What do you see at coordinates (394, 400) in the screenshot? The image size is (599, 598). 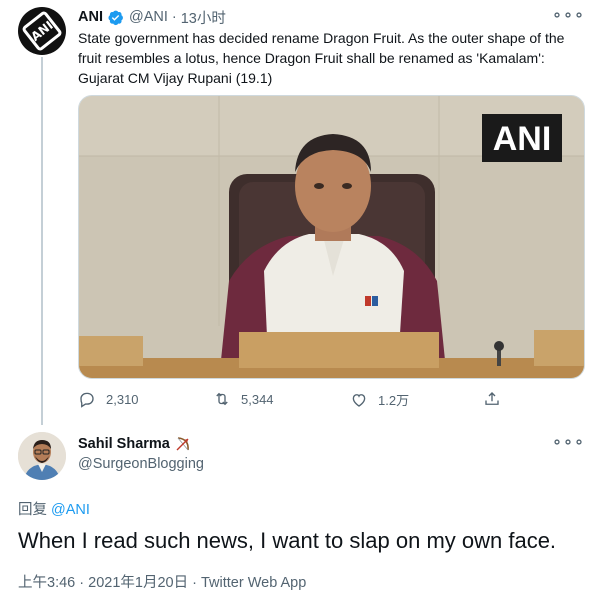 I see `like-count: 1.2万` at bounding box center [394, 400].